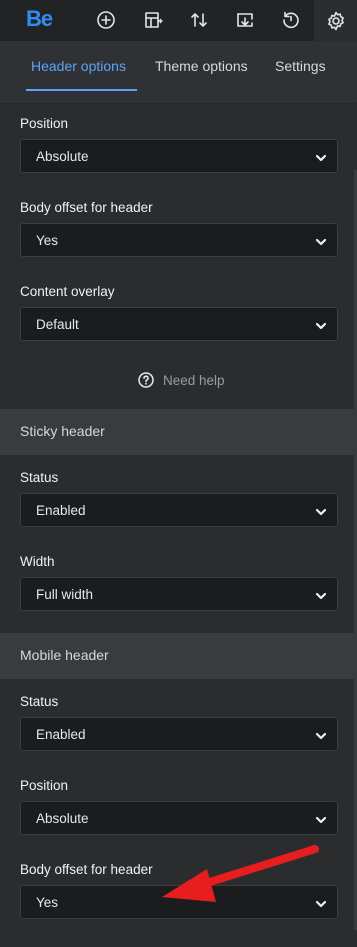 This screenshot has width=357, height=947. Describe the element at coordinates (61, 510) in the screenshot. I see `sticky-status-value: Enabled` at that location.